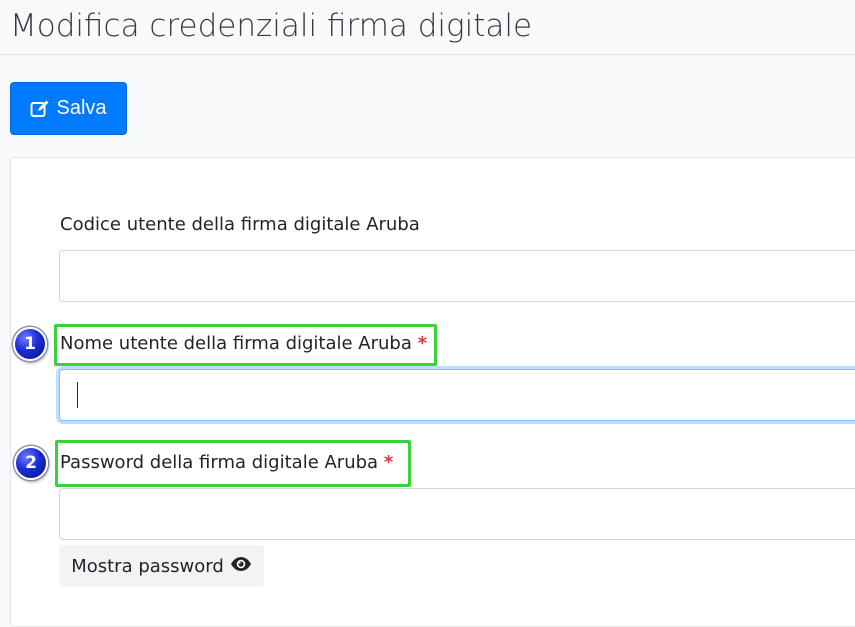 The width and height of the screenshot is (855, 627). Describe the element at coordinates (81, 108) in the screenshot. I see `save-button-label: Salva` at that location.